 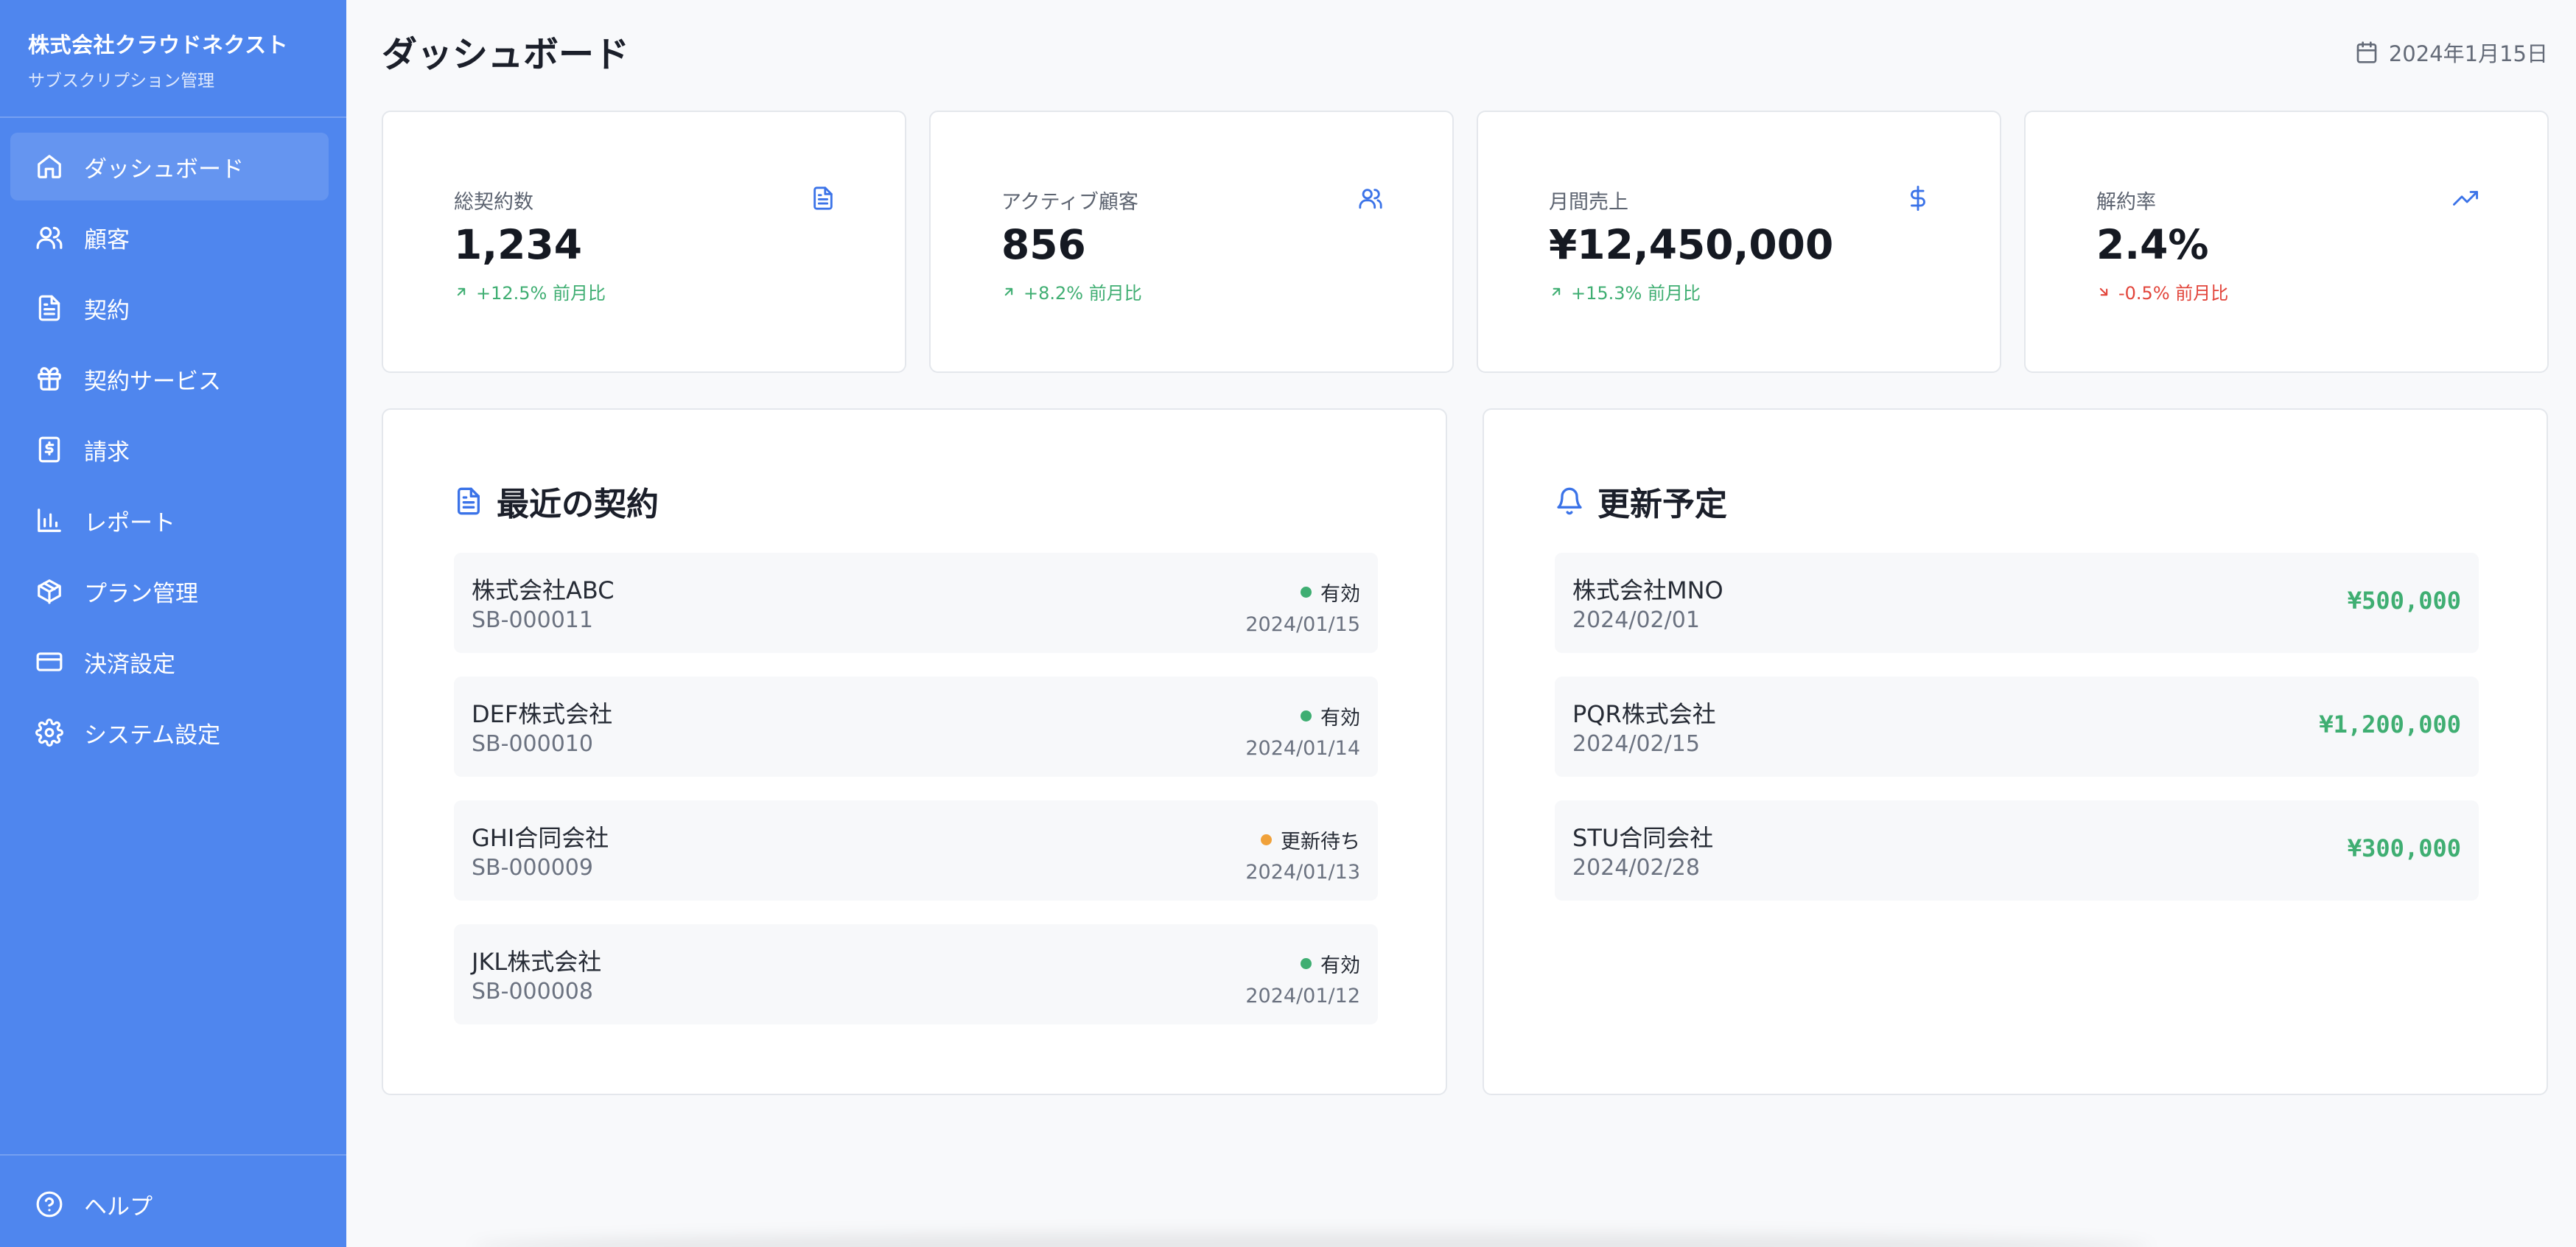 What do you see at coordinates (1647, 590) in the screenshot?
I see `renewal-company: 株式会社MNO` at bounding box center [1647, 590].